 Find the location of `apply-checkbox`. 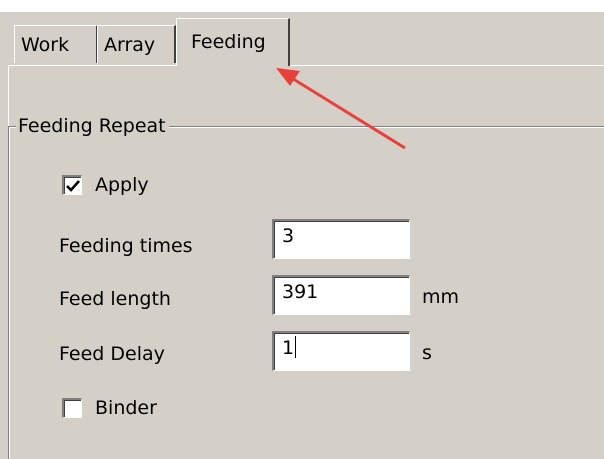

apply-checkbox is located at coordinates (72, 185).